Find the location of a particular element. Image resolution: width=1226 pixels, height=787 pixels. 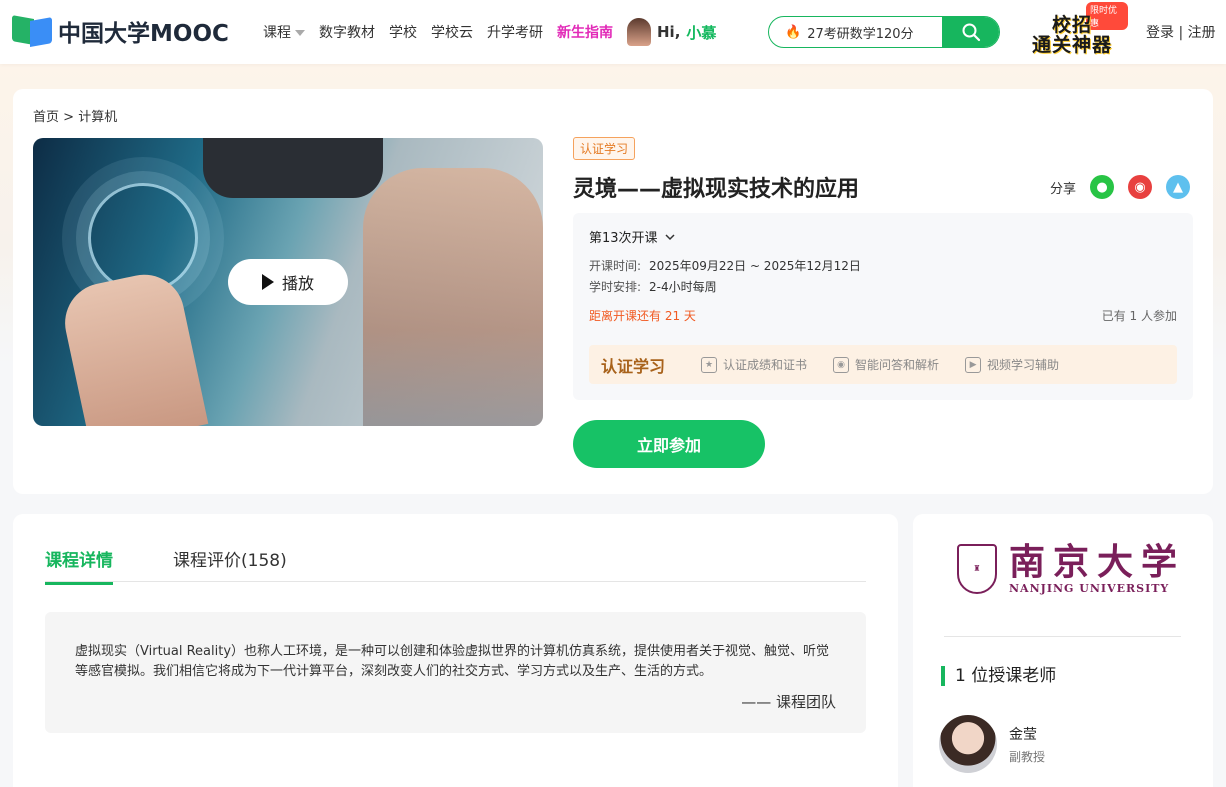

search-icon is located at coordinates (971, 32).